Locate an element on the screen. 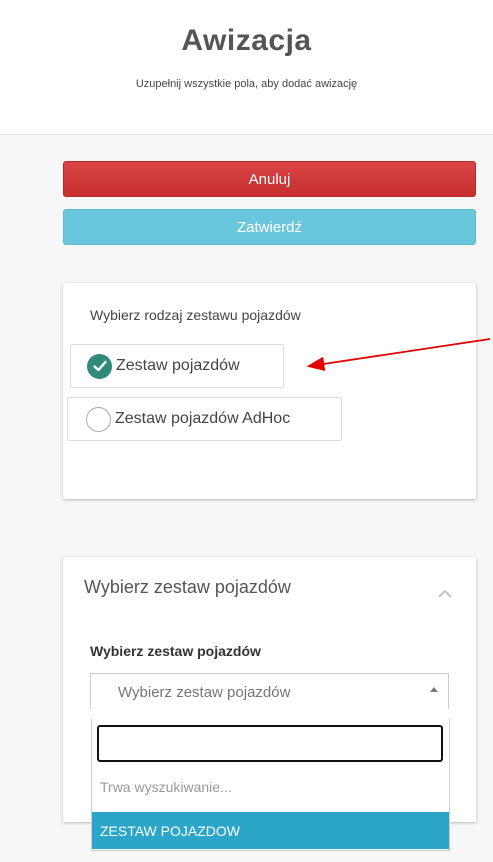  vehicle-type-option-label: Zestaw pojazdów is located at coordinates (178, 365).